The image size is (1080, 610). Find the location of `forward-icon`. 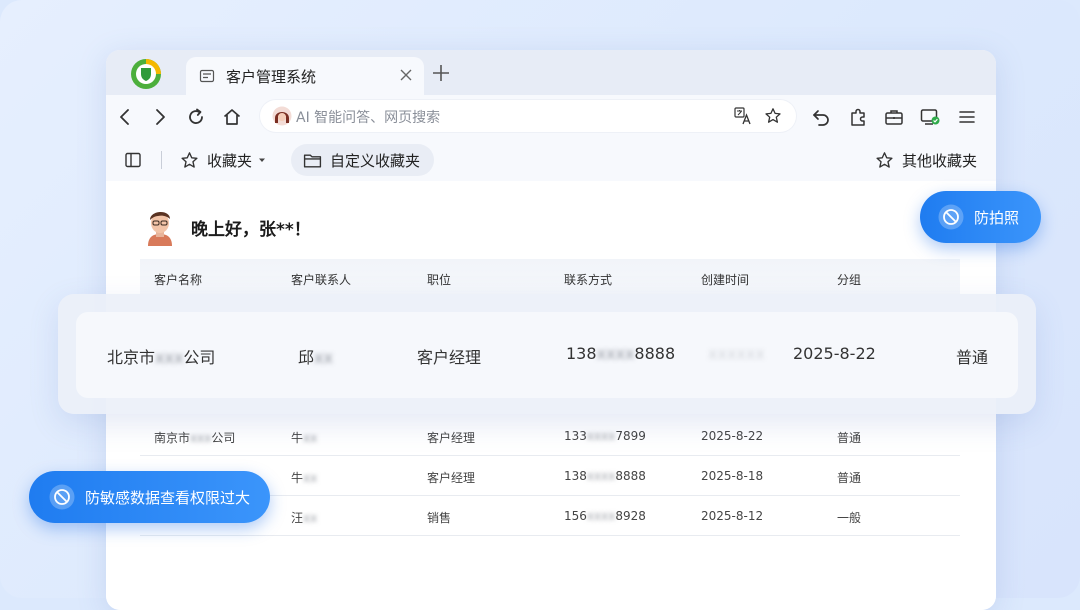

forward-icon is located at coordinates (160, 117).